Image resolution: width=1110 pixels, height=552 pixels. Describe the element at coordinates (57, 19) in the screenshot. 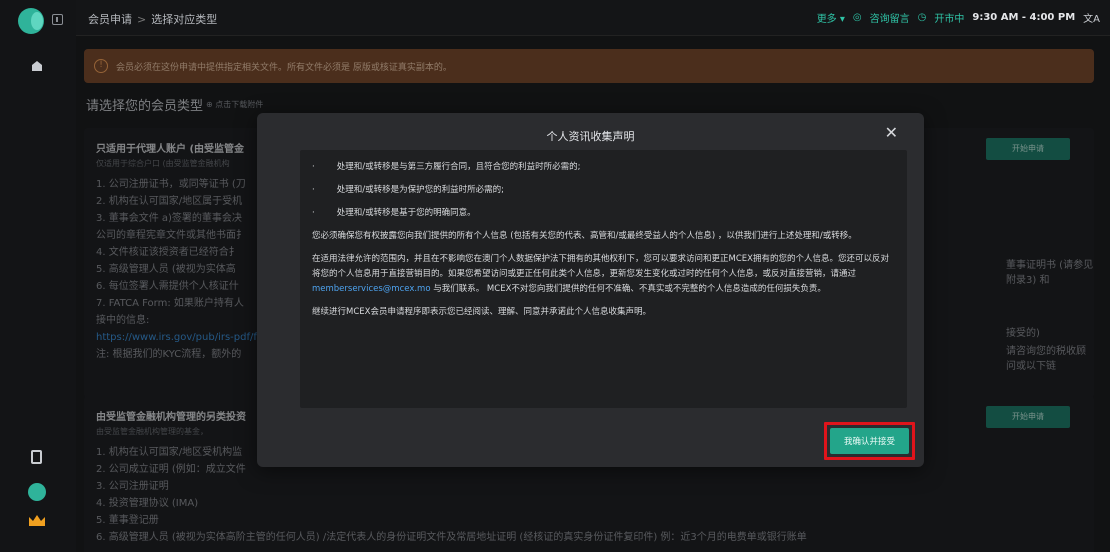

I see `collapse-sidebar-icon` at that location.